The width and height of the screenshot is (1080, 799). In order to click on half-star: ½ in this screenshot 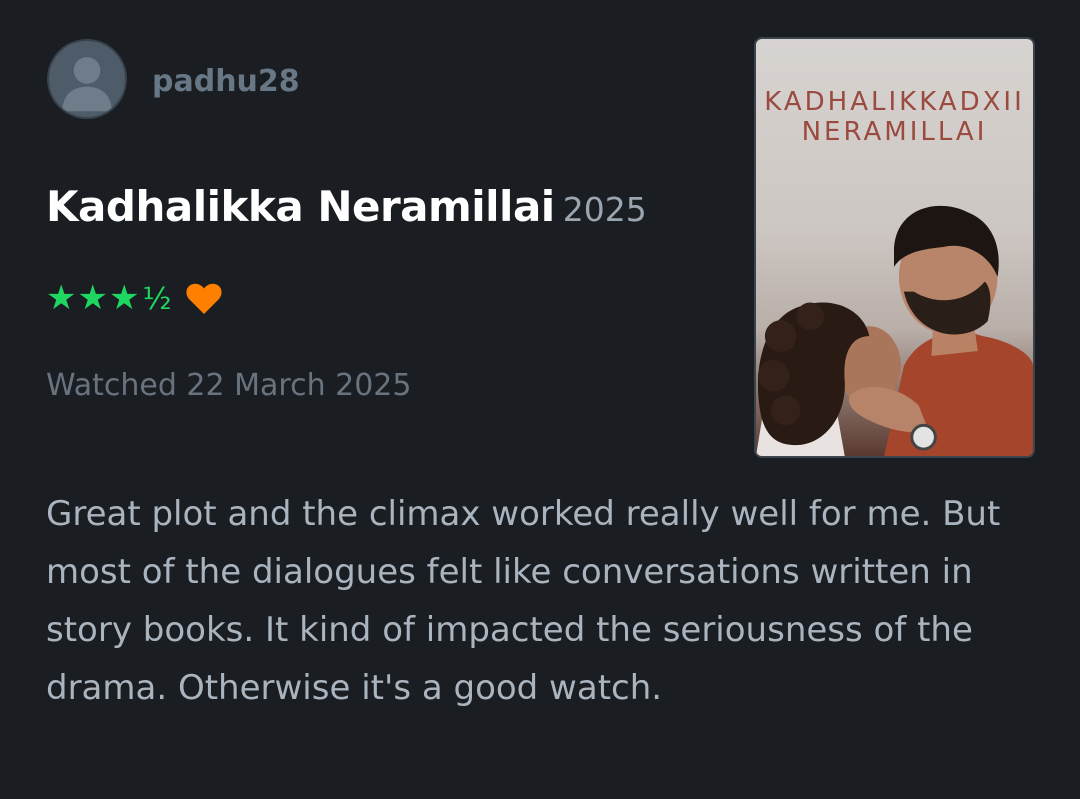, I will do `click(157, 299)`.